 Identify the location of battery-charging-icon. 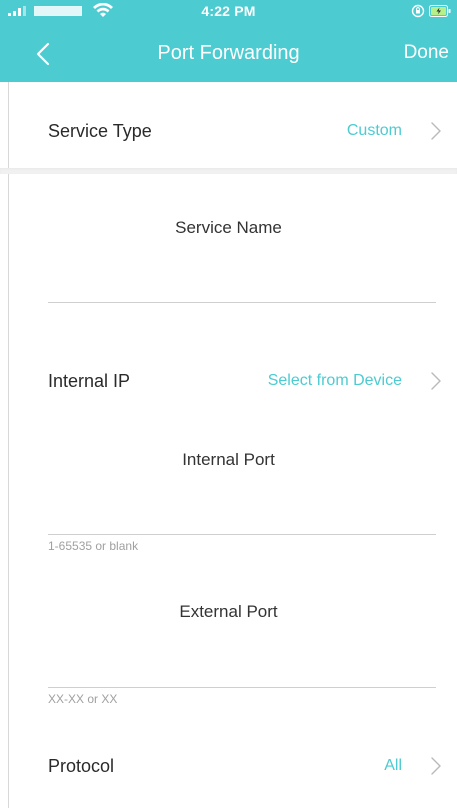
(440, 11).